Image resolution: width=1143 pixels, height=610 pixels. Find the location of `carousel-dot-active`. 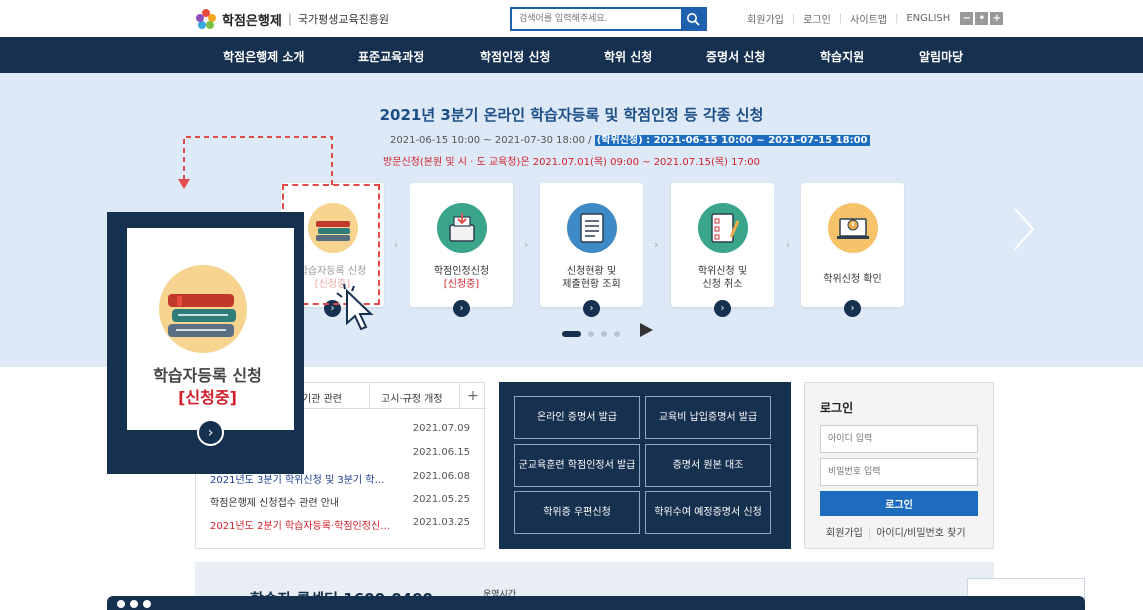

carousel-dot-active is located at coordinates (571, 334).